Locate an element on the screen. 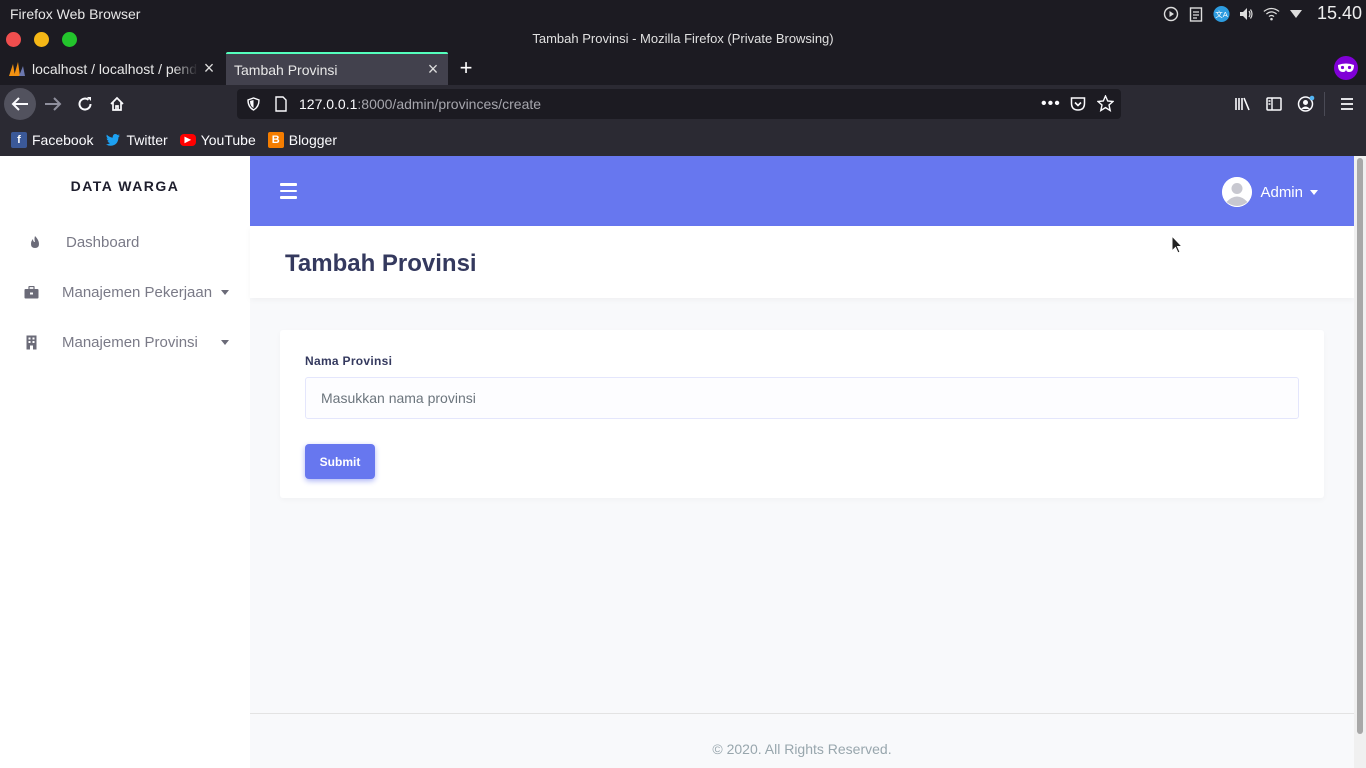  bookmark-twitter: Twitter is located at coordinates (136, 139).